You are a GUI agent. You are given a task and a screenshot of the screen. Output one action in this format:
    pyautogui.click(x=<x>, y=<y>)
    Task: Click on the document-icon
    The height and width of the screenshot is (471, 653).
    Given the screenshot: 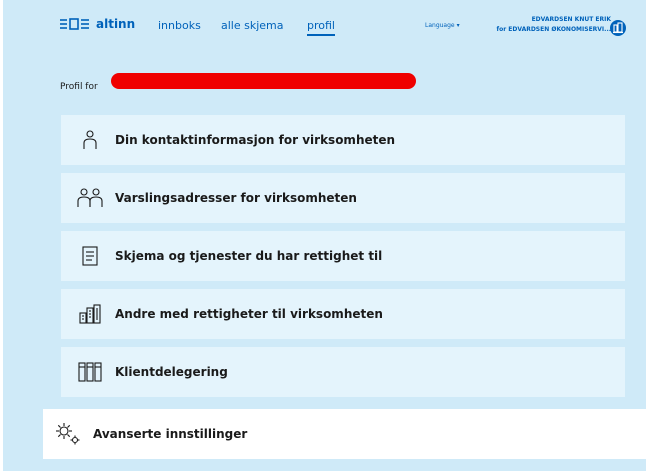 What is the action you would take?
    pyautogui.click(x=90, y=256)
    